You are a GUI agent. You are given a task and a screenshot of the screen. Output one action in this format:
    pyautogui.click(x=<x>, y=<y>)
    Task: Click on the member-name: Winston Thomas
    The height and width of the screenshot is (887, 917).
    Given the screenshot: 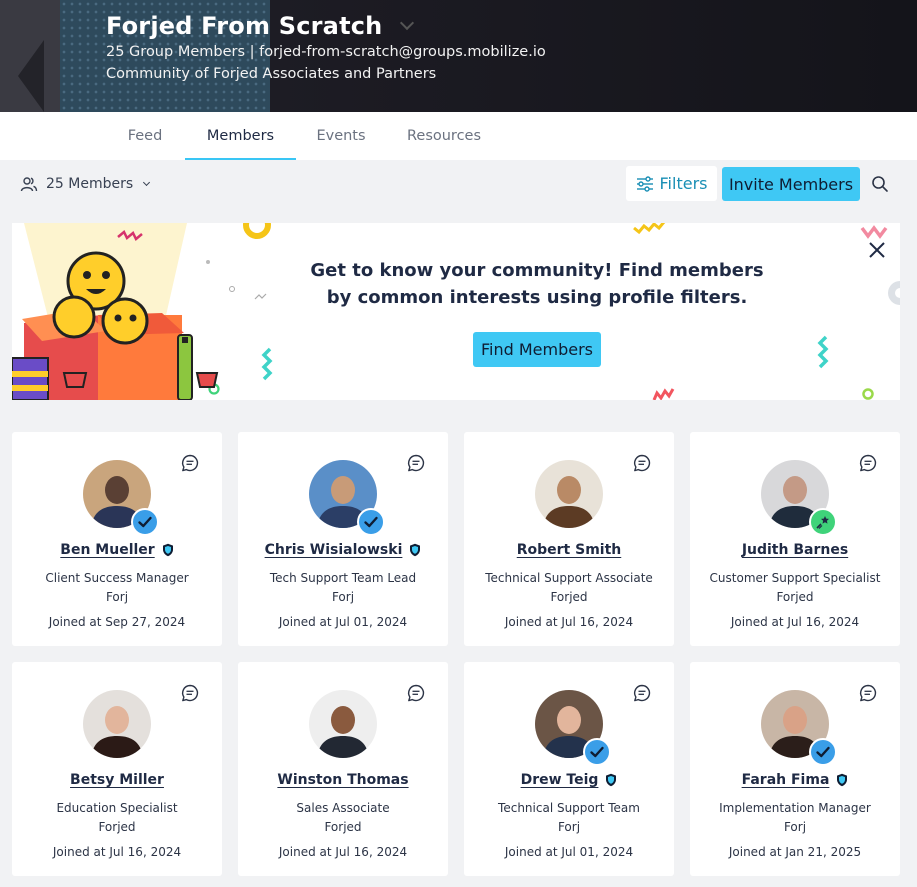 What is the action you would take?
    pyautogui.click(x=342, y=780)
    